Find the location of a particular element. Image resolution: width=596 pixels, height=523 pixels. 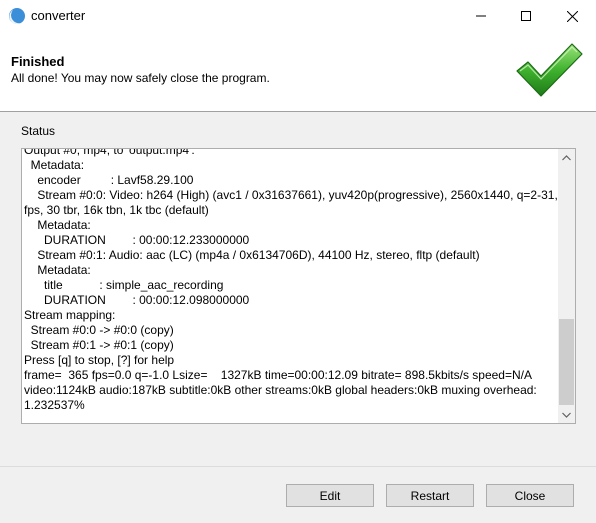

close-icon is located at coordinates (572, 16).